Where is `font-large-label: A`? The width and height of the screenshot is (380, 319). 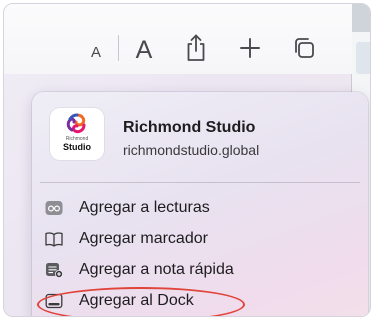 font-large-label: A is located at coordinates (144, 49).